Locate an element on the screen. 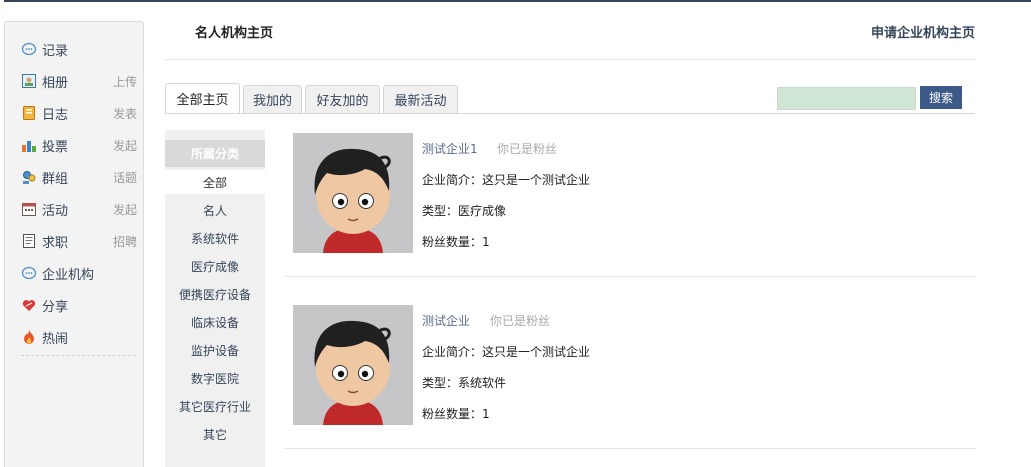  sidebar-item-label: 企业机构 is located at coordinates (68, 275).